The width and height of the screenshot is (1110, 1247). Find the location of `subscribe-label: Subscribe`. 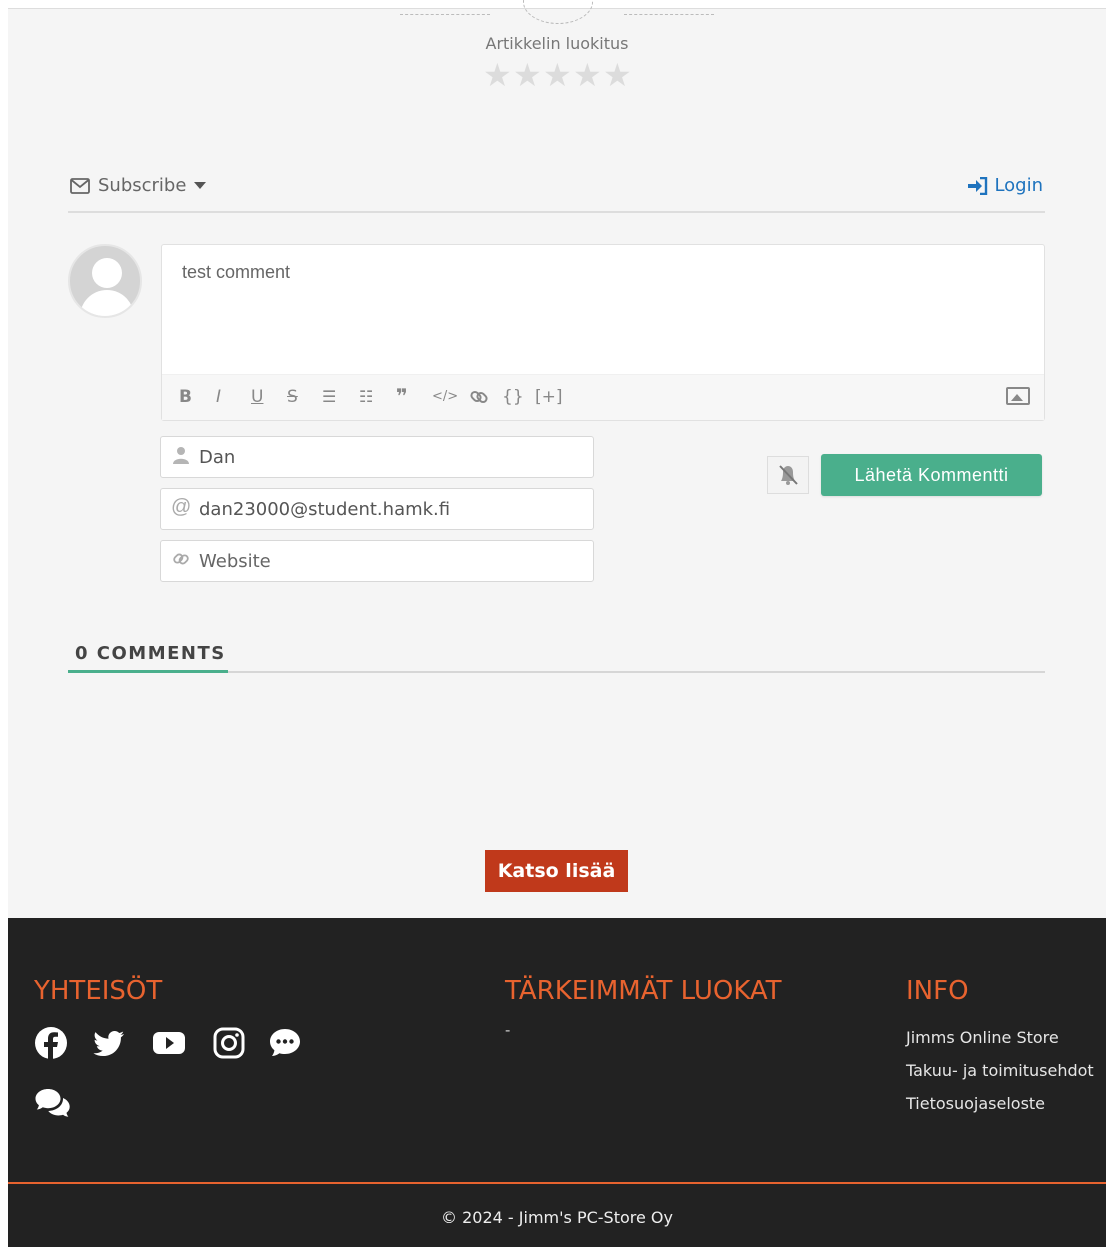

subscribe-label: Subscribe is located at coordinates (142, 185).